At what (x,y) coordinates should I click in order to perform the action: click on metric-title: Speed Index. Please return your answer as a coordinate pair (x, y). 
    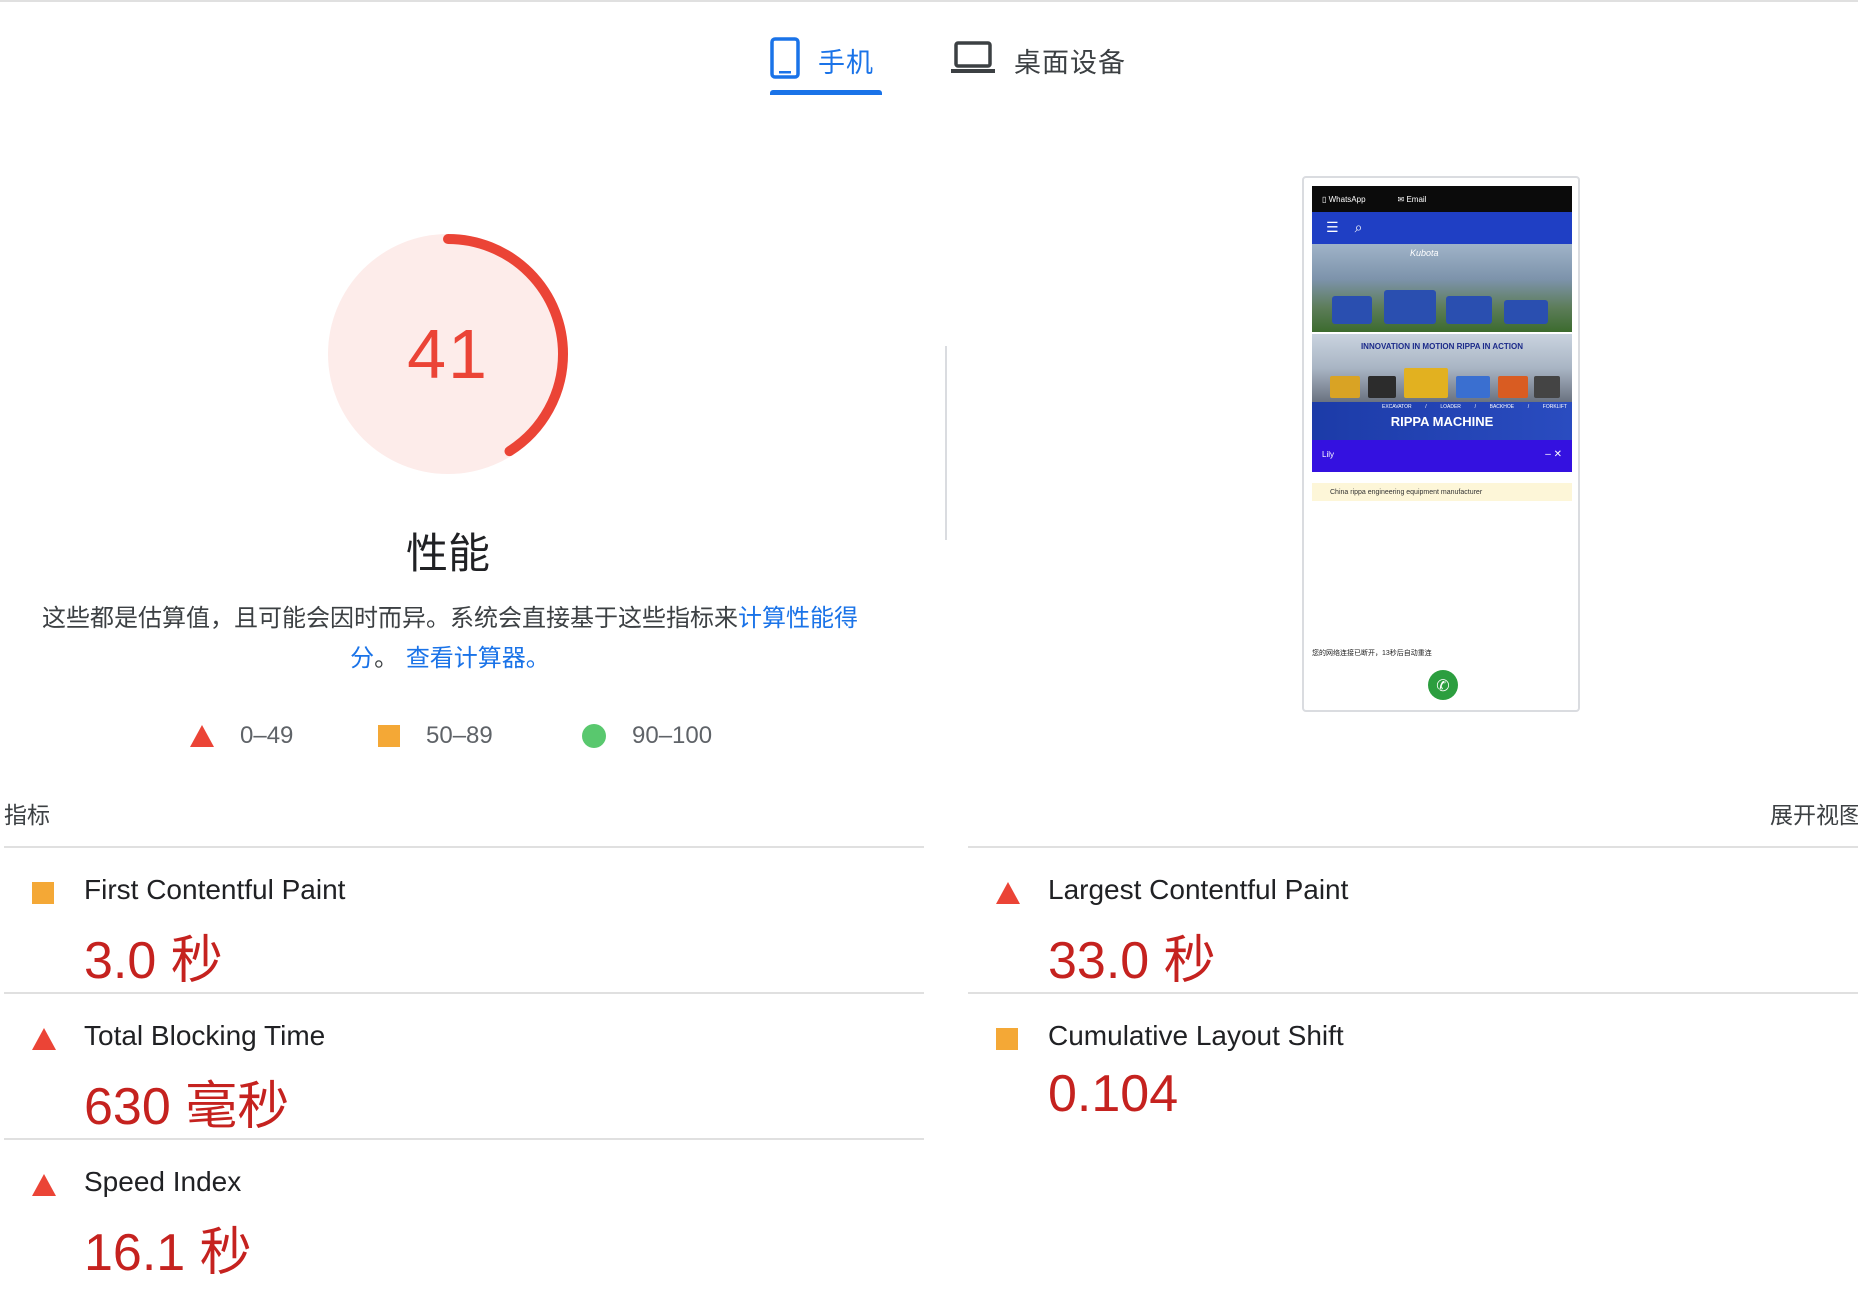
    Looking at the image, I should click on (163, 1181).